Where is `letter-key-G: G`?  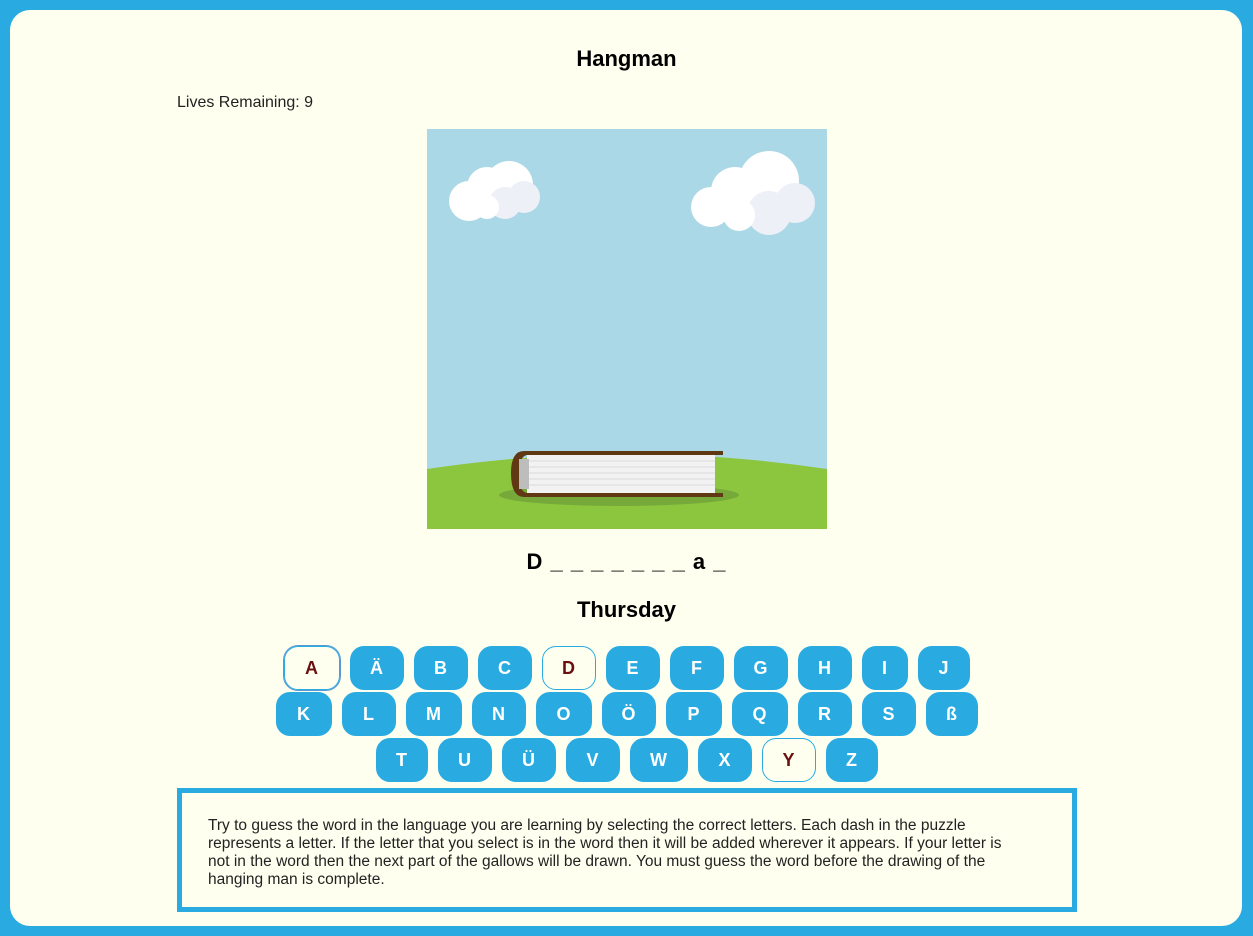 letter-key-G: G is located at coordinates (760, 668).